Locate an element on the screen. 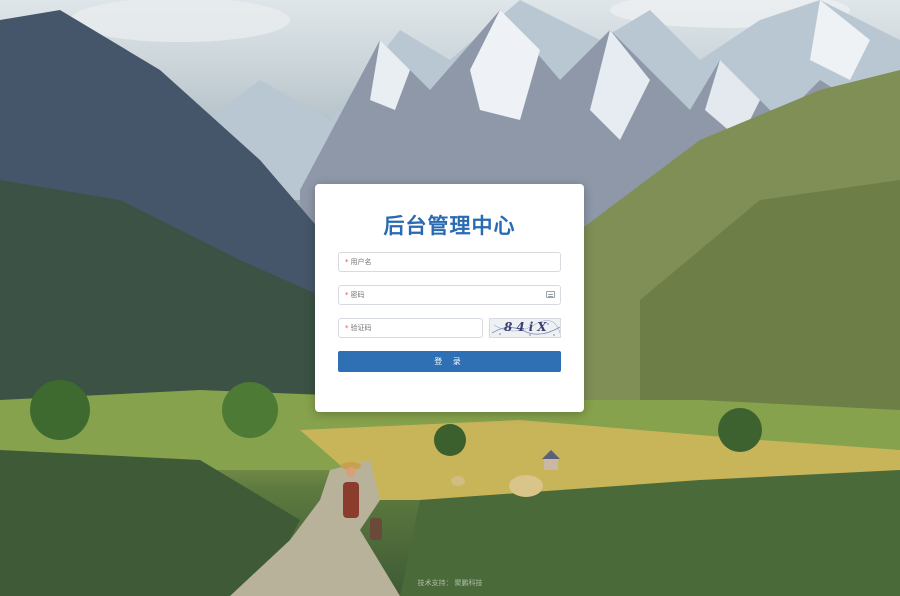  footer-provider-link: 聚鹏科技 is located at coordinates (469, 583).